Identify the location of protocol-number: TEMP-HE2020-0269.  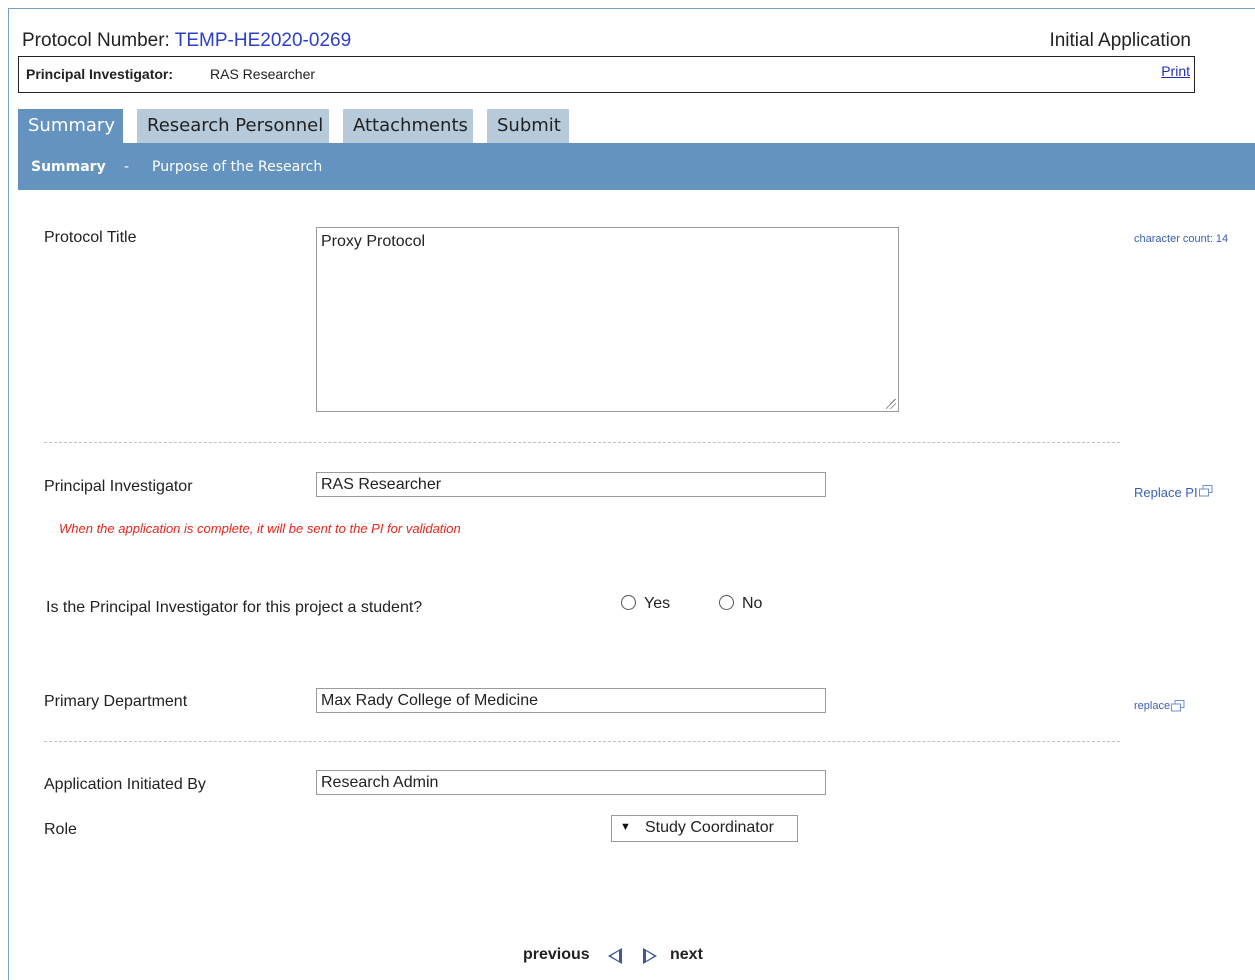
(263, 40).